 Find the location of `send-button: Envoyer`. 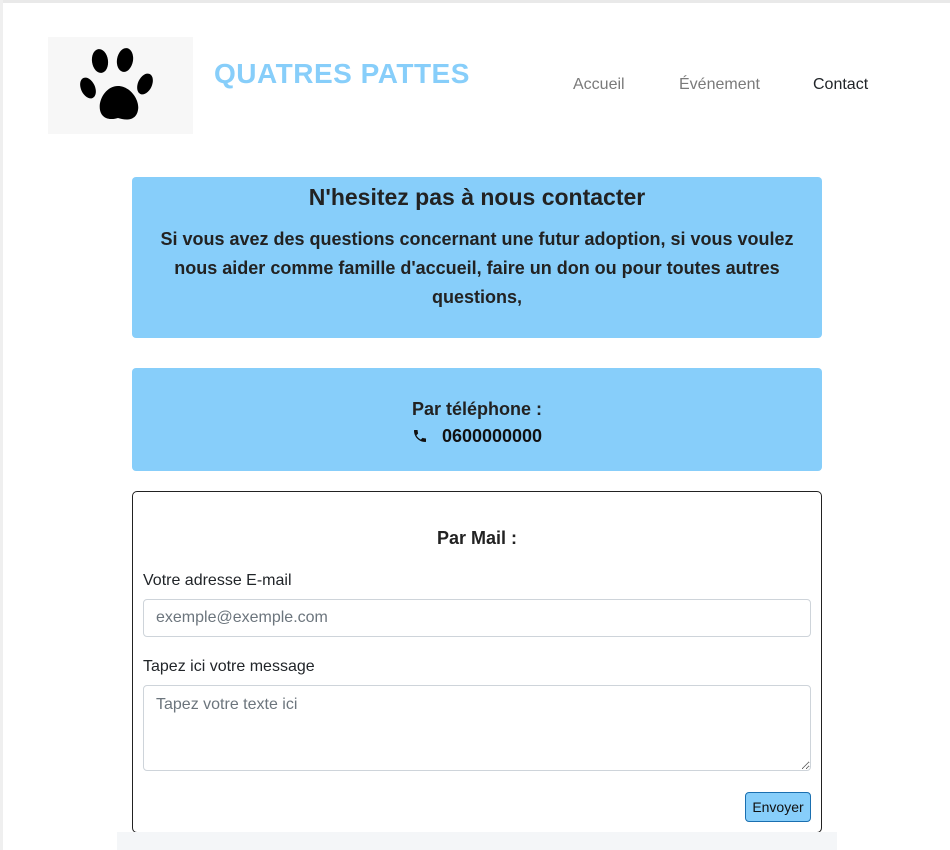

send-button: Envoyer is located at coordinates (778, 807).